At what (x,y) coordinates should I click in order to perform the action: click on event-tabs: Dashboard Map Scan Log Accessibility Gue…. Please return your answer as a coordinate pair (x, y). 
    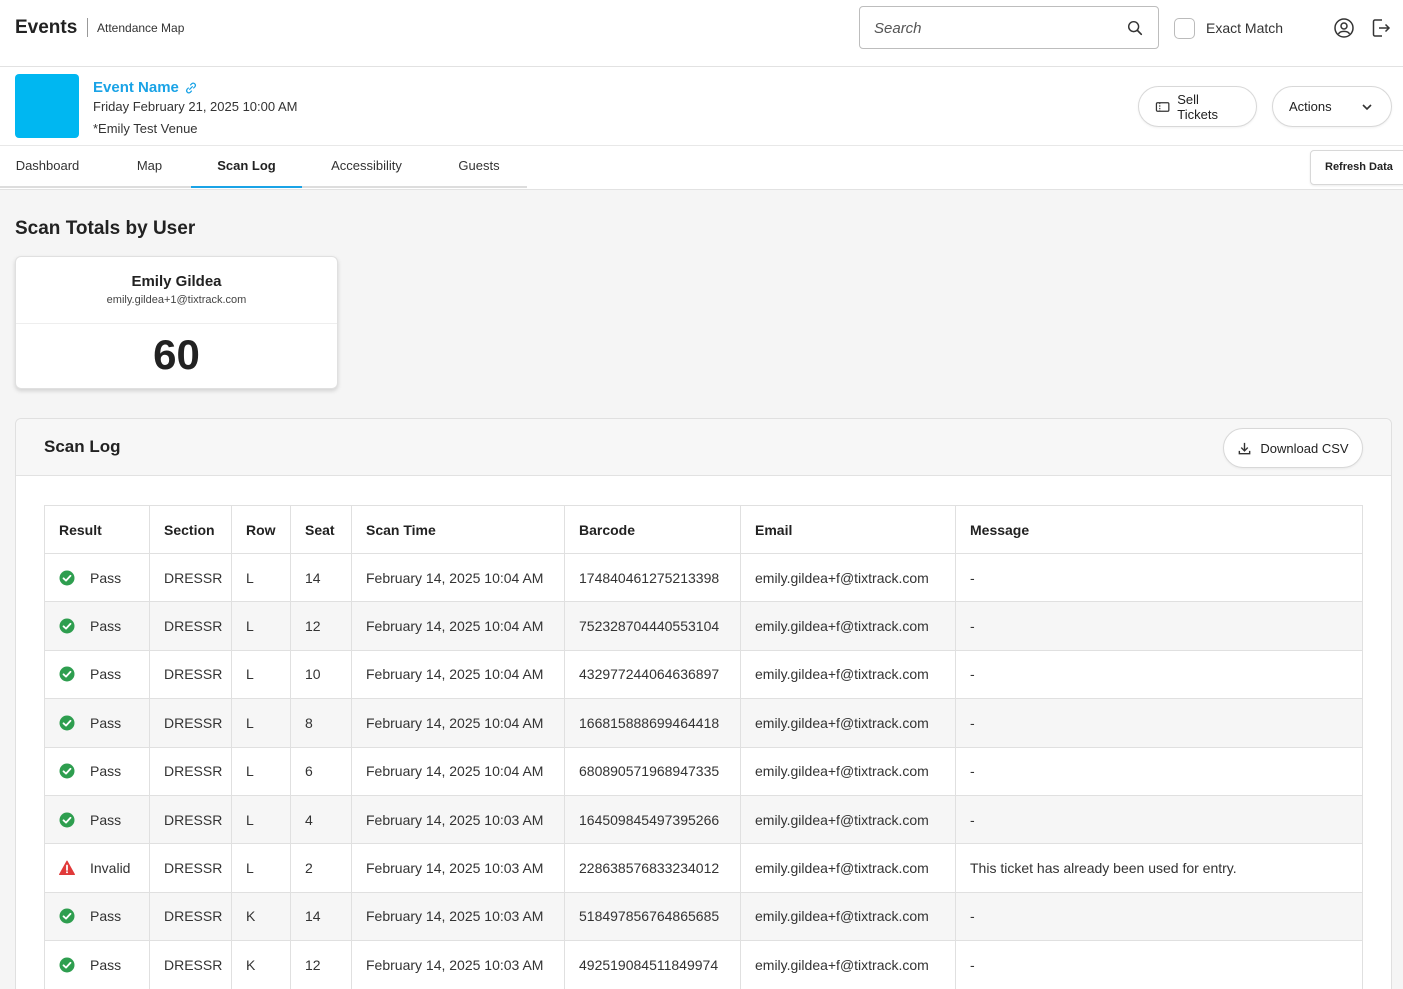
    Looking at the image, I should click on (701, 168).